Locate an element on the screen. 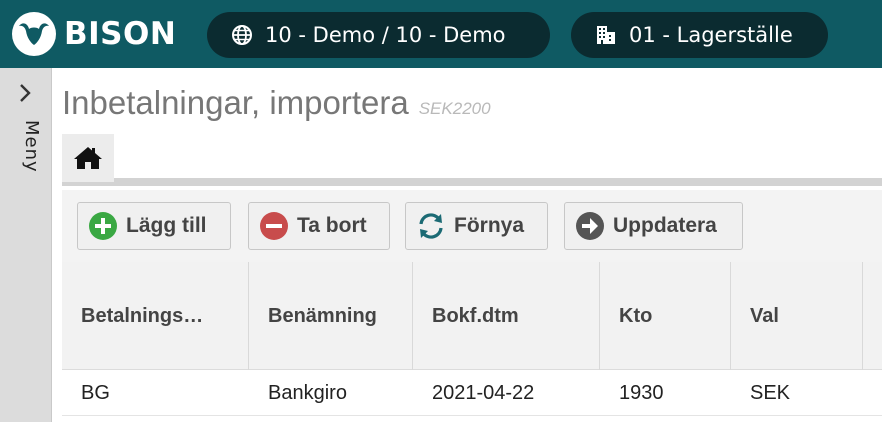  arrow-right-circle-icon is located at coordinates (590, 226).